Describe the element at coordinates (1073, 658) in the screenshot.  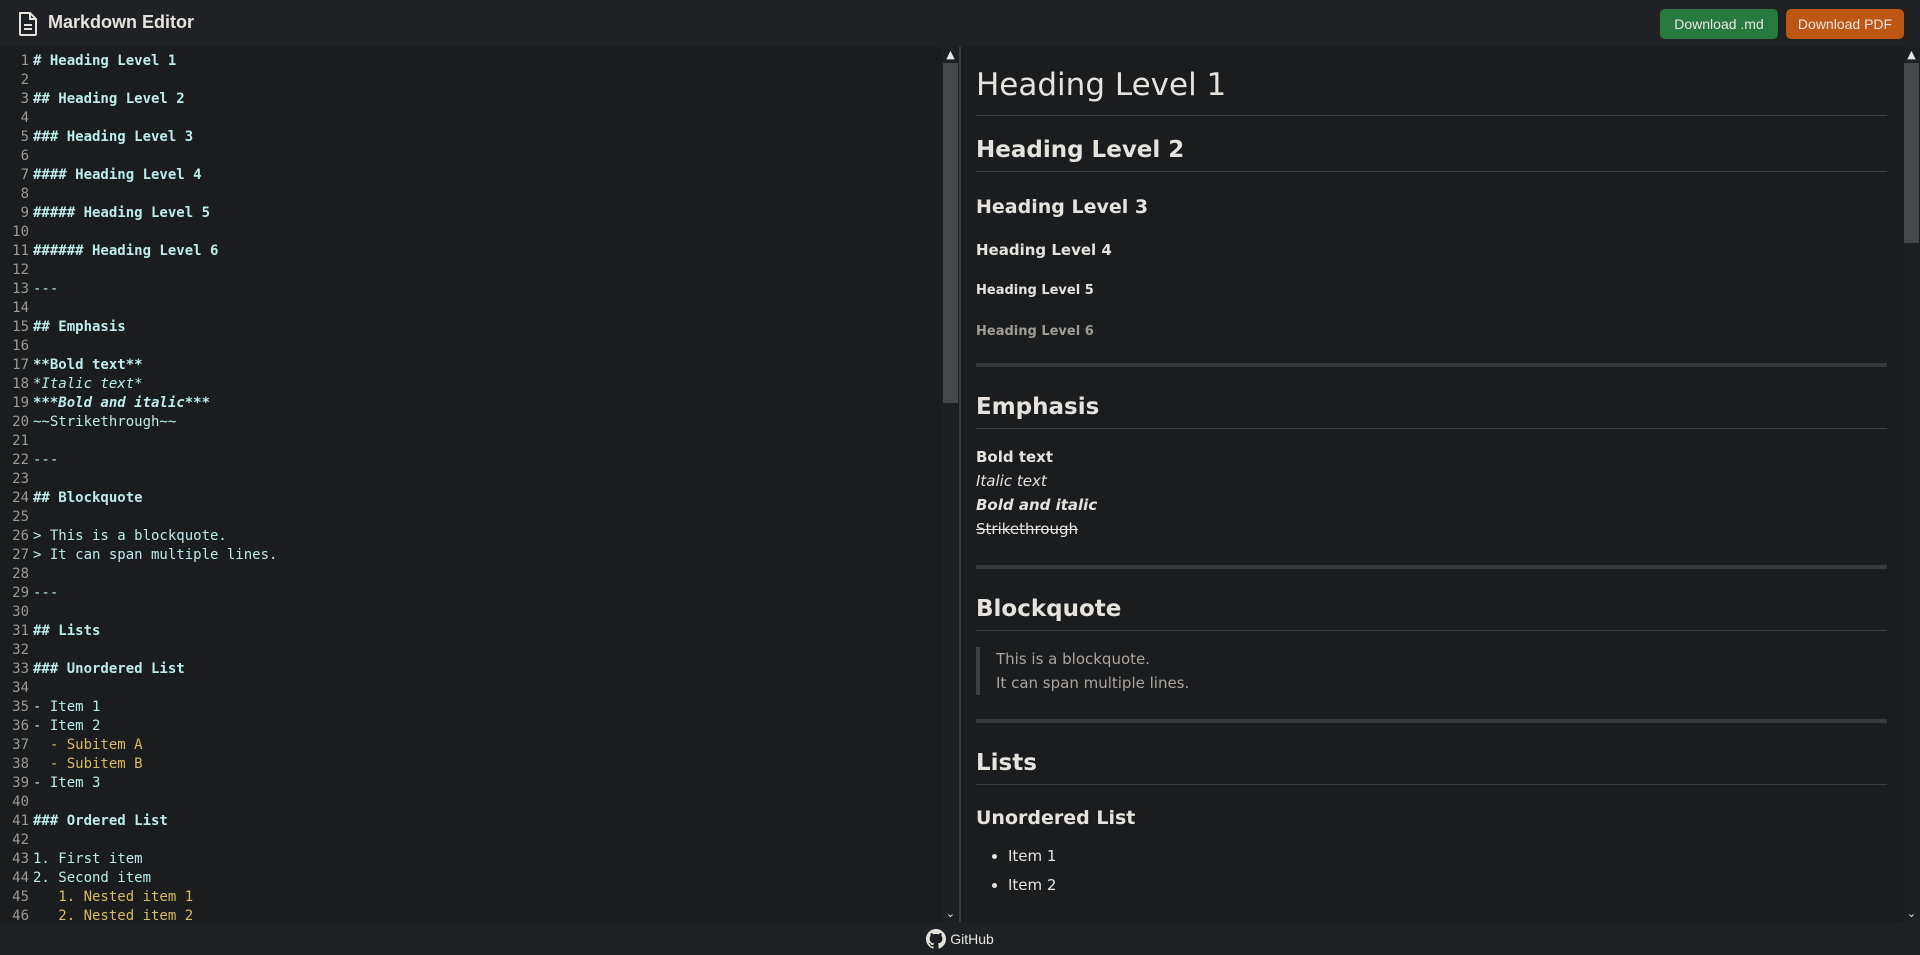
I see `blockquote-line: This is a blockquote.` at that location.